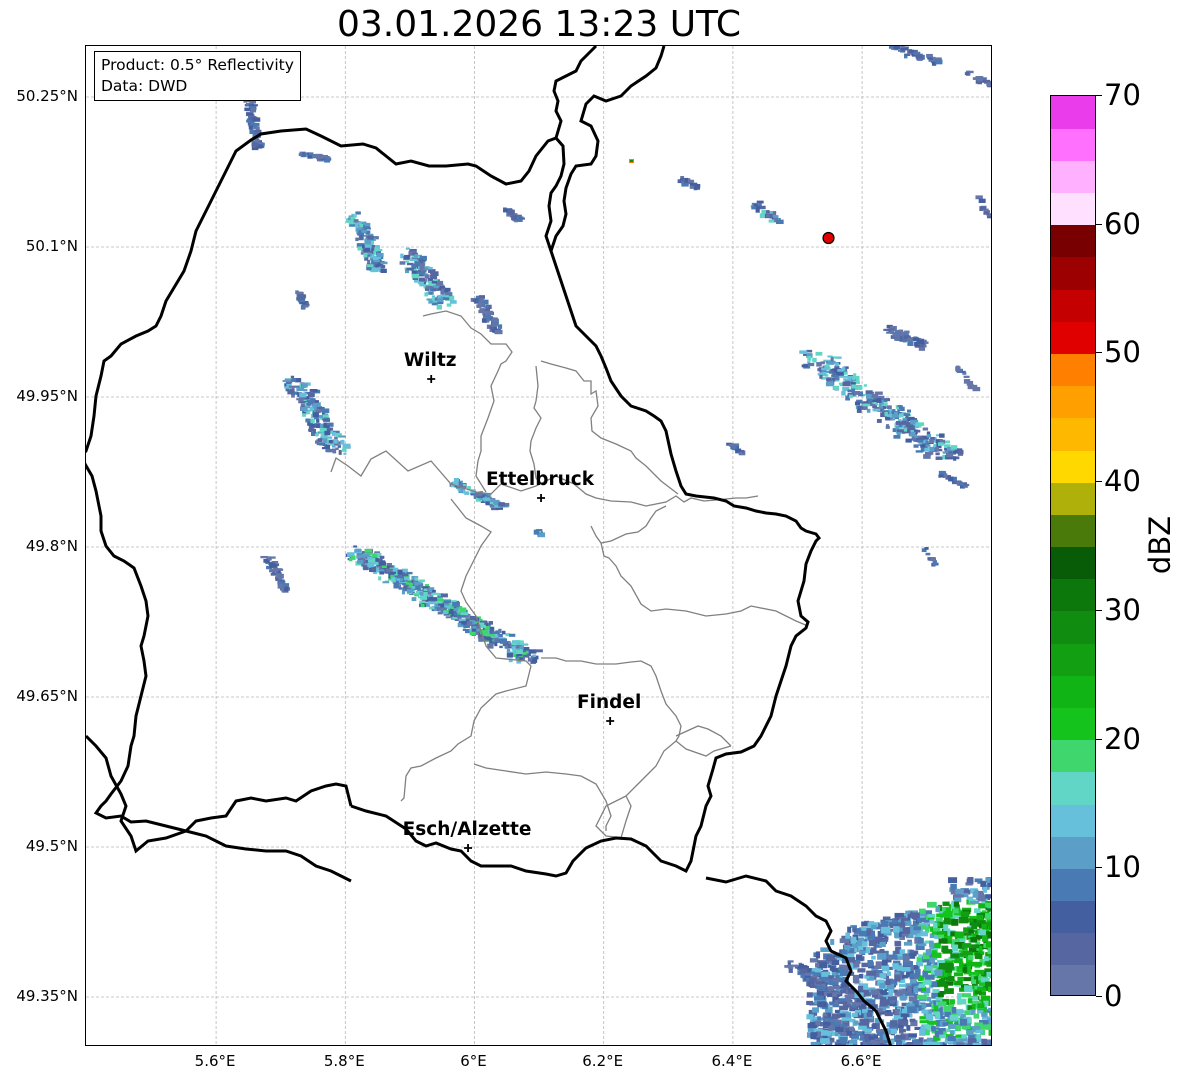 The image size is (1184, 1081). What do you see at coordinates (197, 65) in the screenshot?
I see `product-label: Product: 0.5° Reflectivity` at bounding box center [197, 65].